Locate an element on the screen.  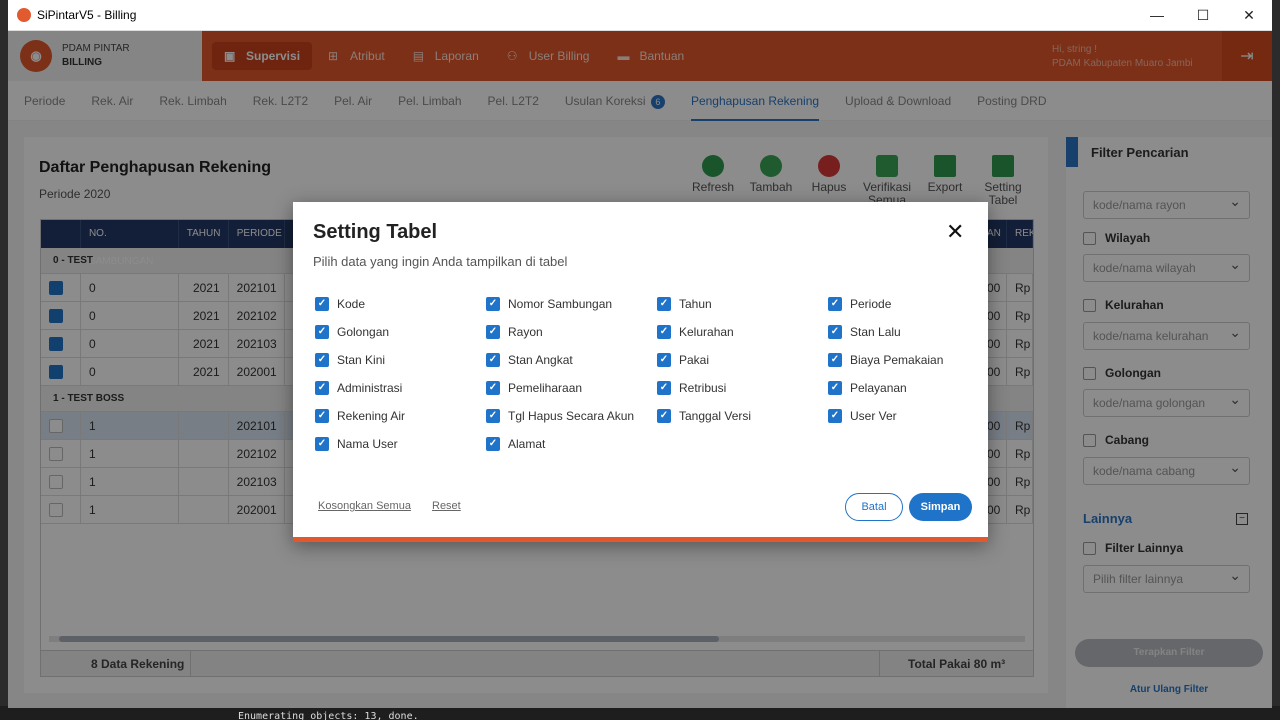
option-user-ver: ✓ User Ver is located at coordinates (862, 416).